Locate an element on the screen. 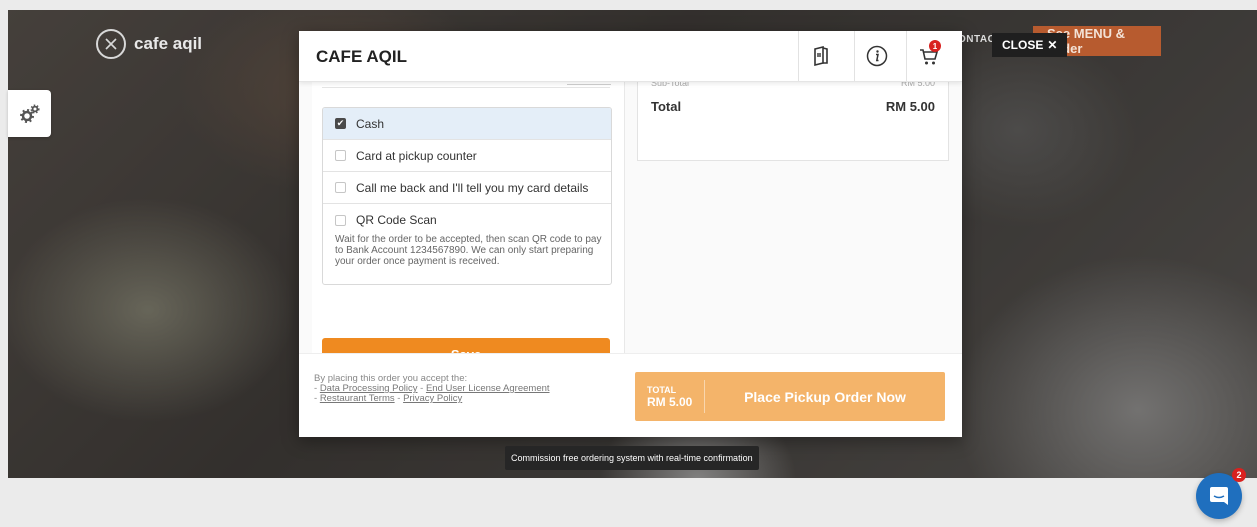  place-order-total: TOTAL RM 5.00 is located at coordinates (670, 396).